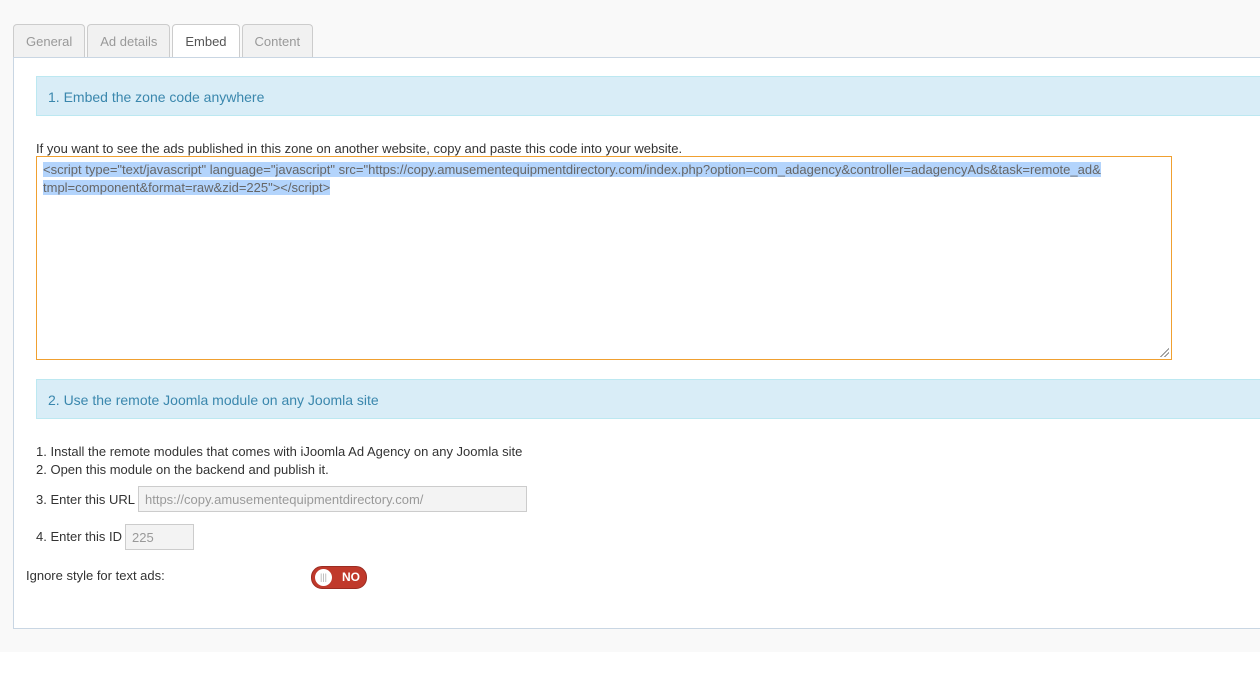  I want to click on toggle-knob-icon: |||, so click(323, 577).